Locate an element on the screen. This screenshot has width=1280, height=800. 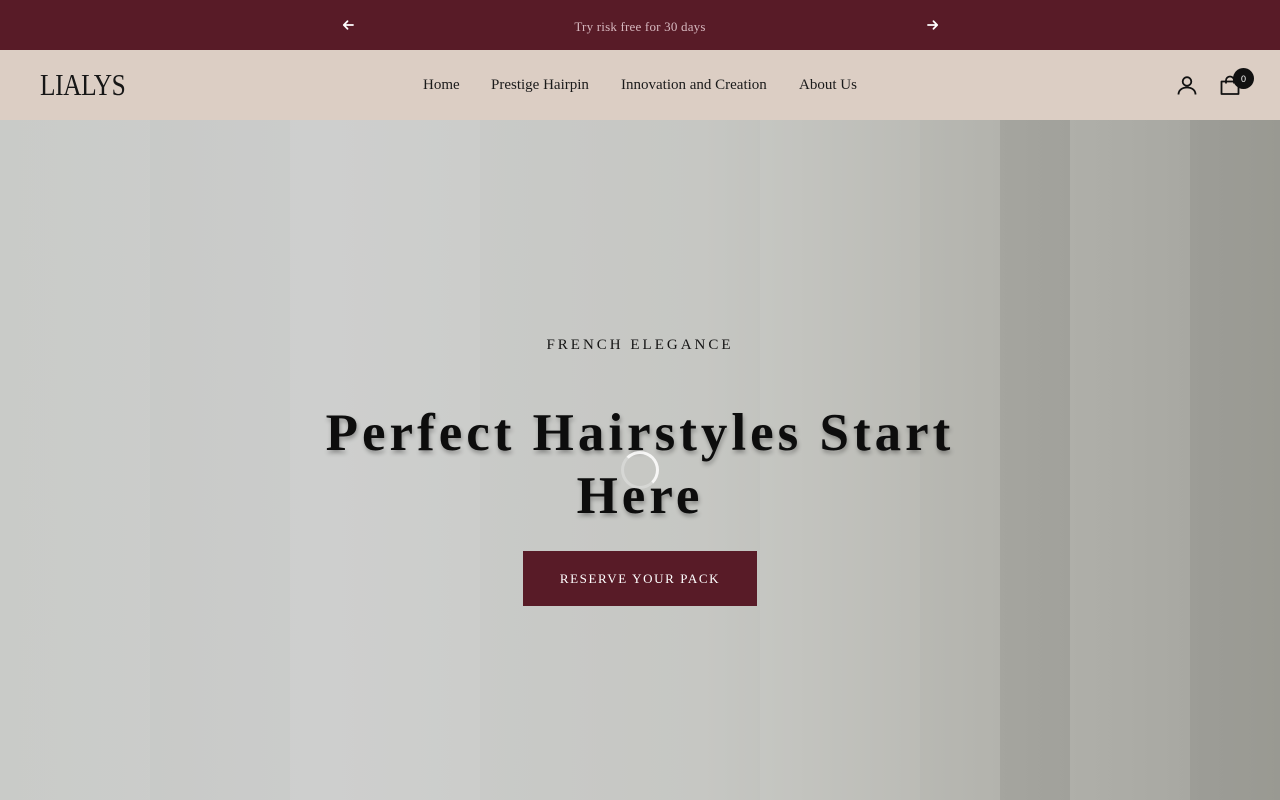
nav-link-about-us: About Us is located at coordinates (828, 85).